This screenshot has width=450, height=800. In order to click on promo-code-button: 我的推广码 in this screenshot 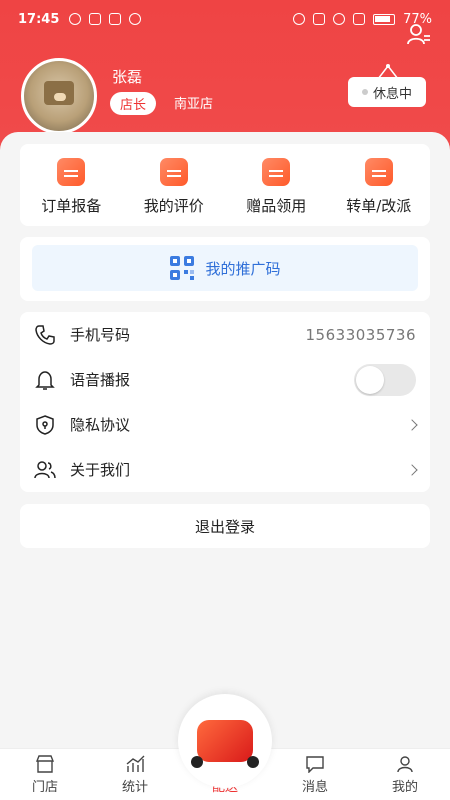, I will do `click(225, 268)`.